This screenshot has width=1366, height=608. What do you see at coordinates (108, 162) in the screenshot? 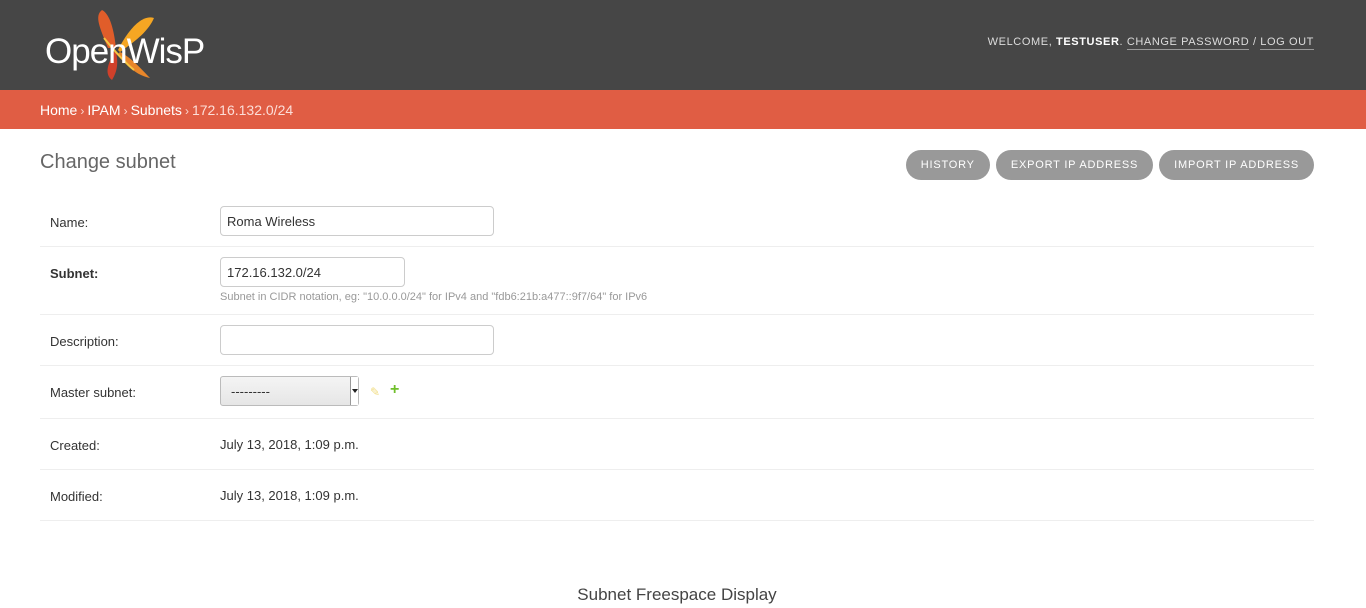
I see `page-title: Change subnet` at bounding box center [108, 162].